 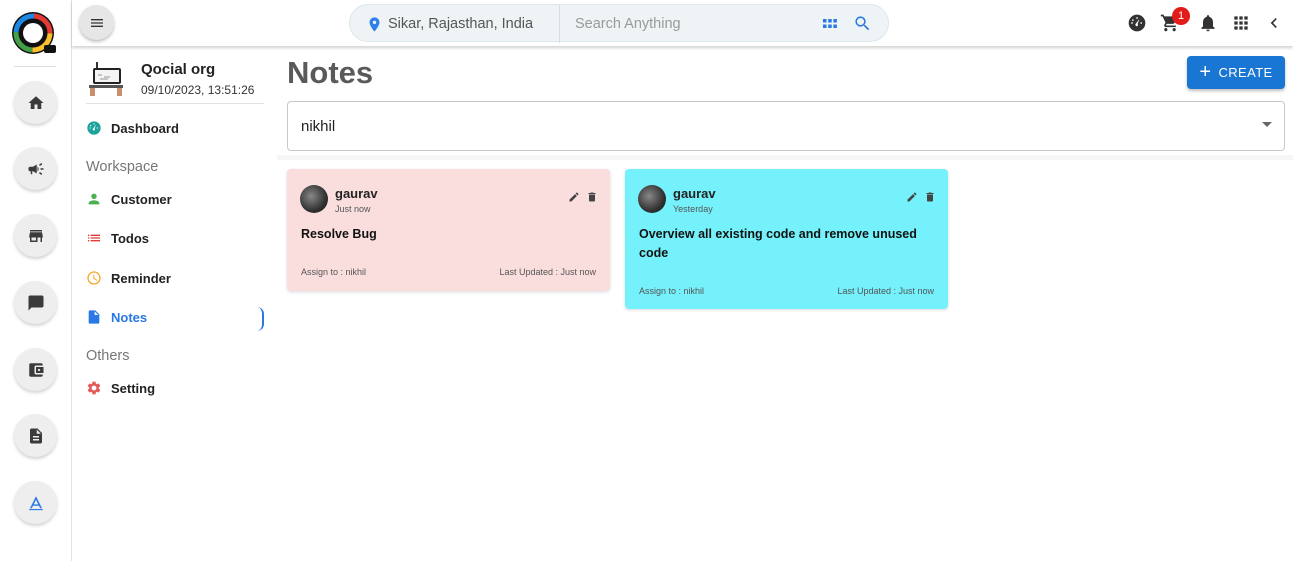 What do you see at coordinates (94, 199) in the screenshot?
I see `person-icon` at bounding box center [94, 199].